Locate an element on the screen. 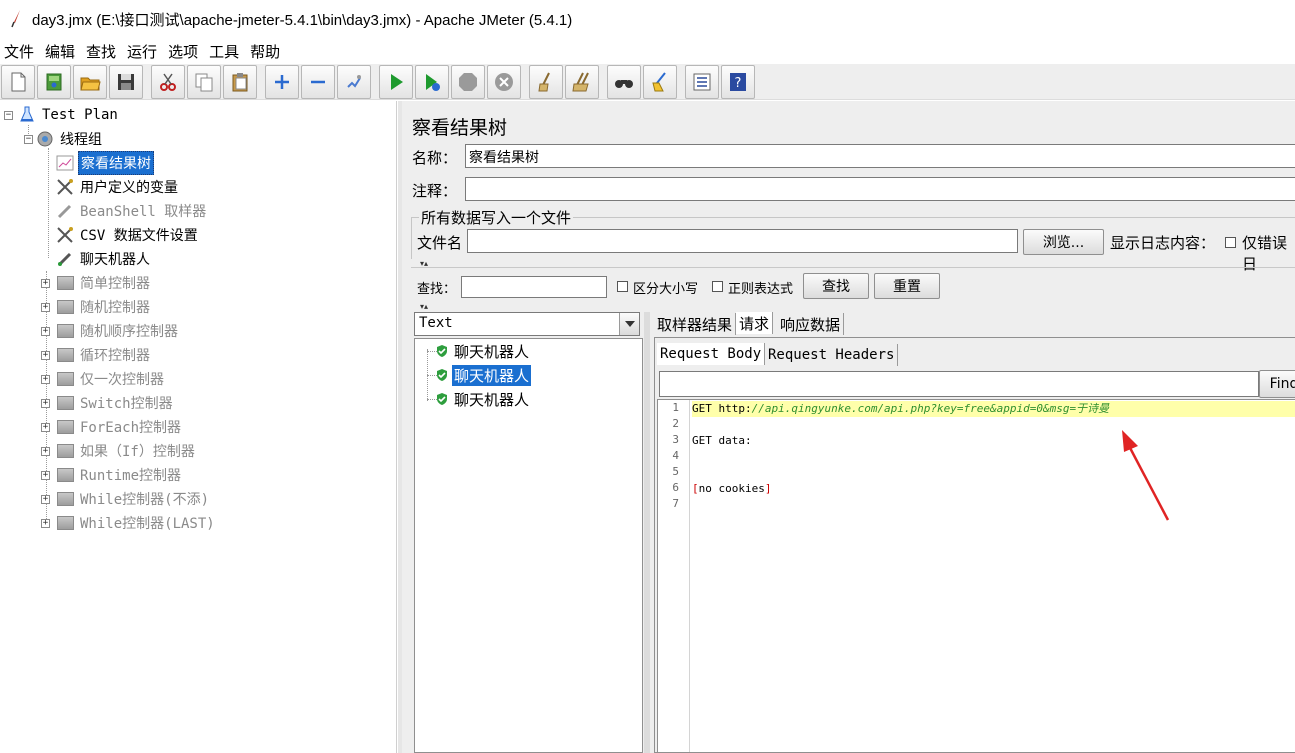 Image resolution: width=1295 pixels, height=753 pixels. errors-only-checkbox is located at coordinates (1230, 242).